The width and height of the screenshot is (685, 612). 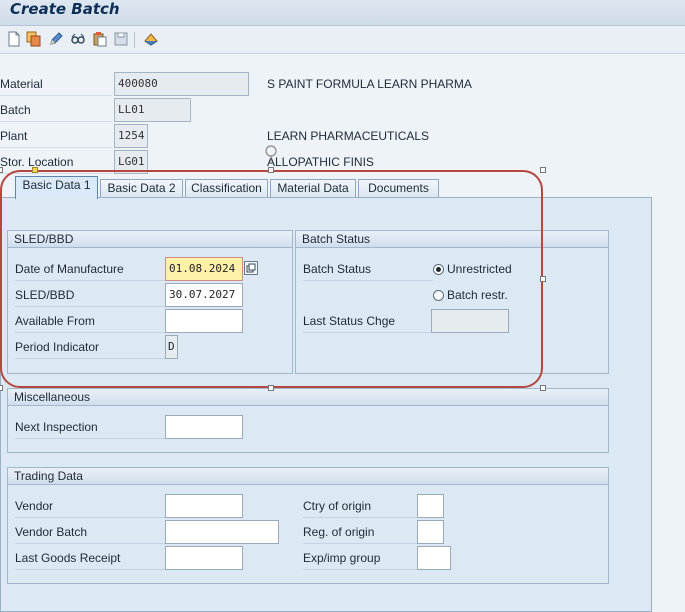 What do you see at coordinates (90, 321) in the screenshot?
I see `available-from-label: Available From` at bounding box center [90, 321].